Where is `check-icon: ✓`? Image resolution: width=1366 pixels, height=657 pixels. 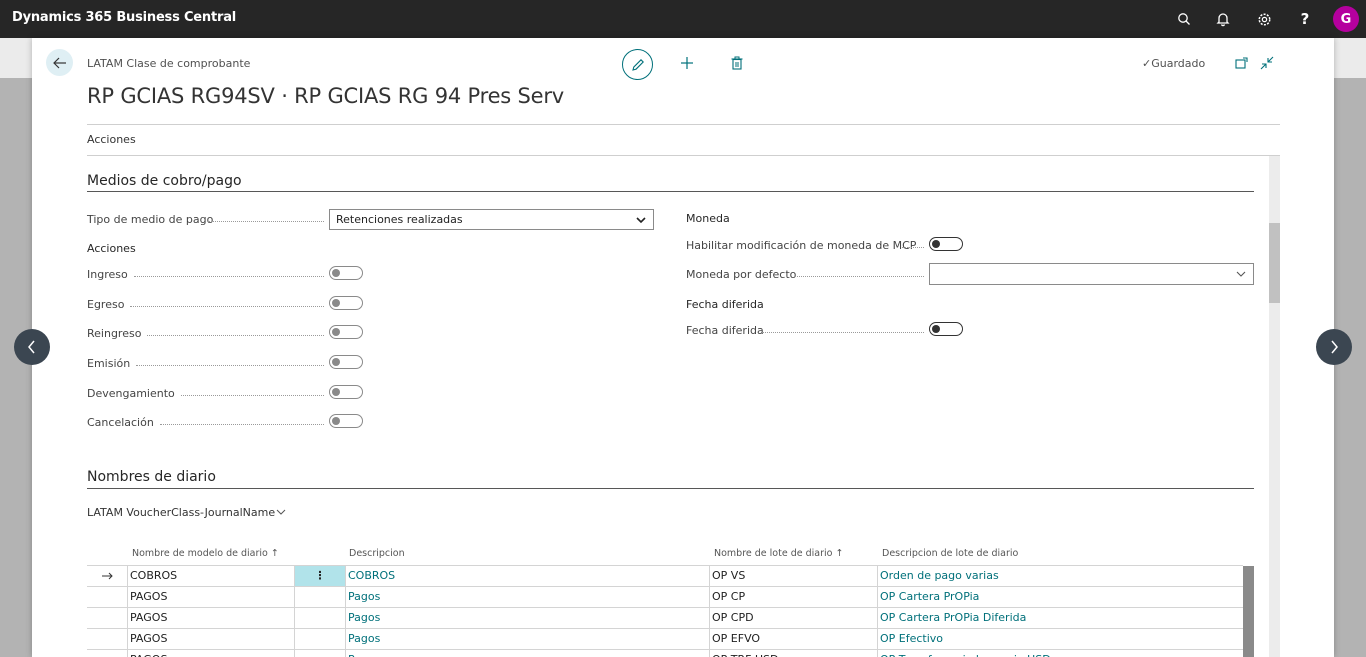
check-icon: ✓ is located at coordinates (1147, 63).